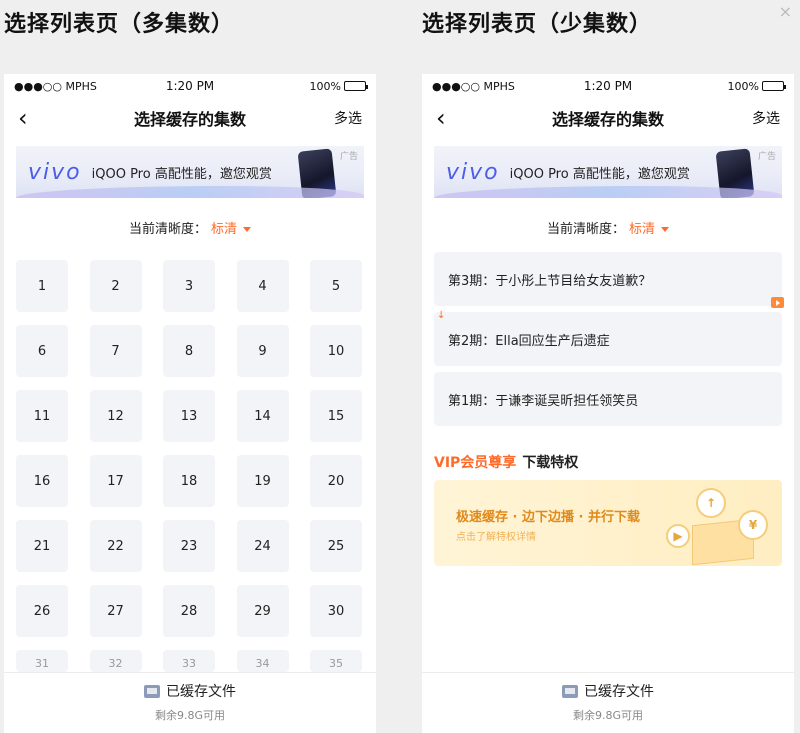 Image resolution: width=800 pixels, height=733 pixels. Describe the element at coordinates (115, 286) in the screenshot. I see `episode-cell: 2` at that location.